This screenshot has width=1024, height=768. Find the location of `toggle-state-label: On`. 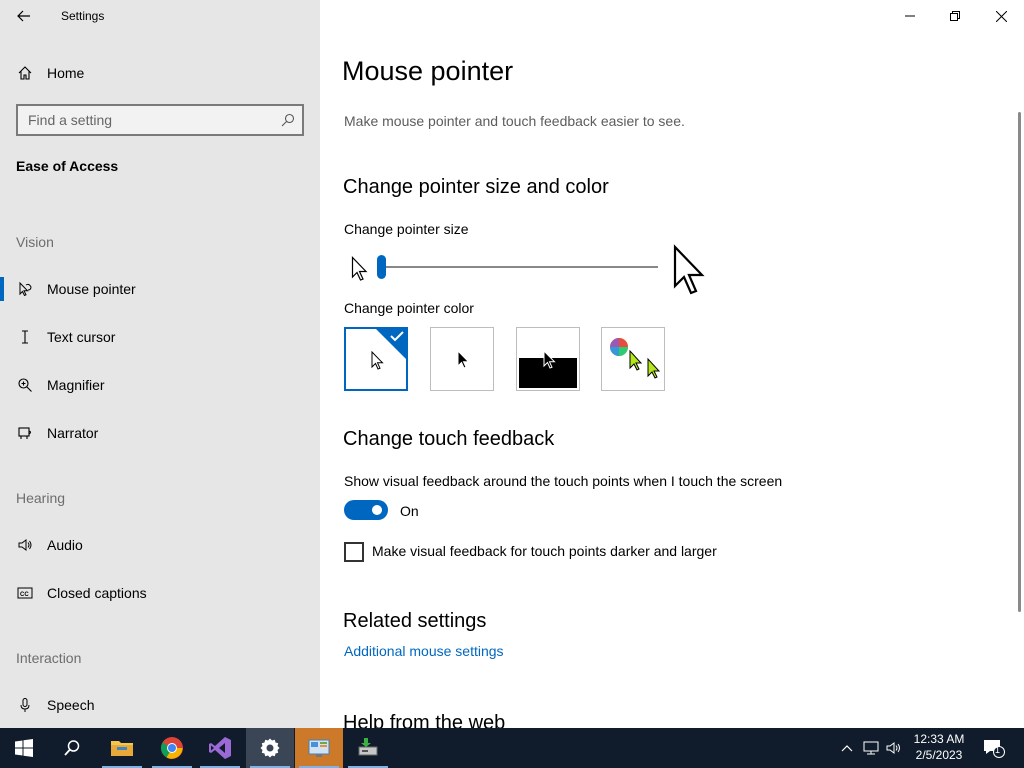

toggle-state-label: On is located at coordinates (409, 511).